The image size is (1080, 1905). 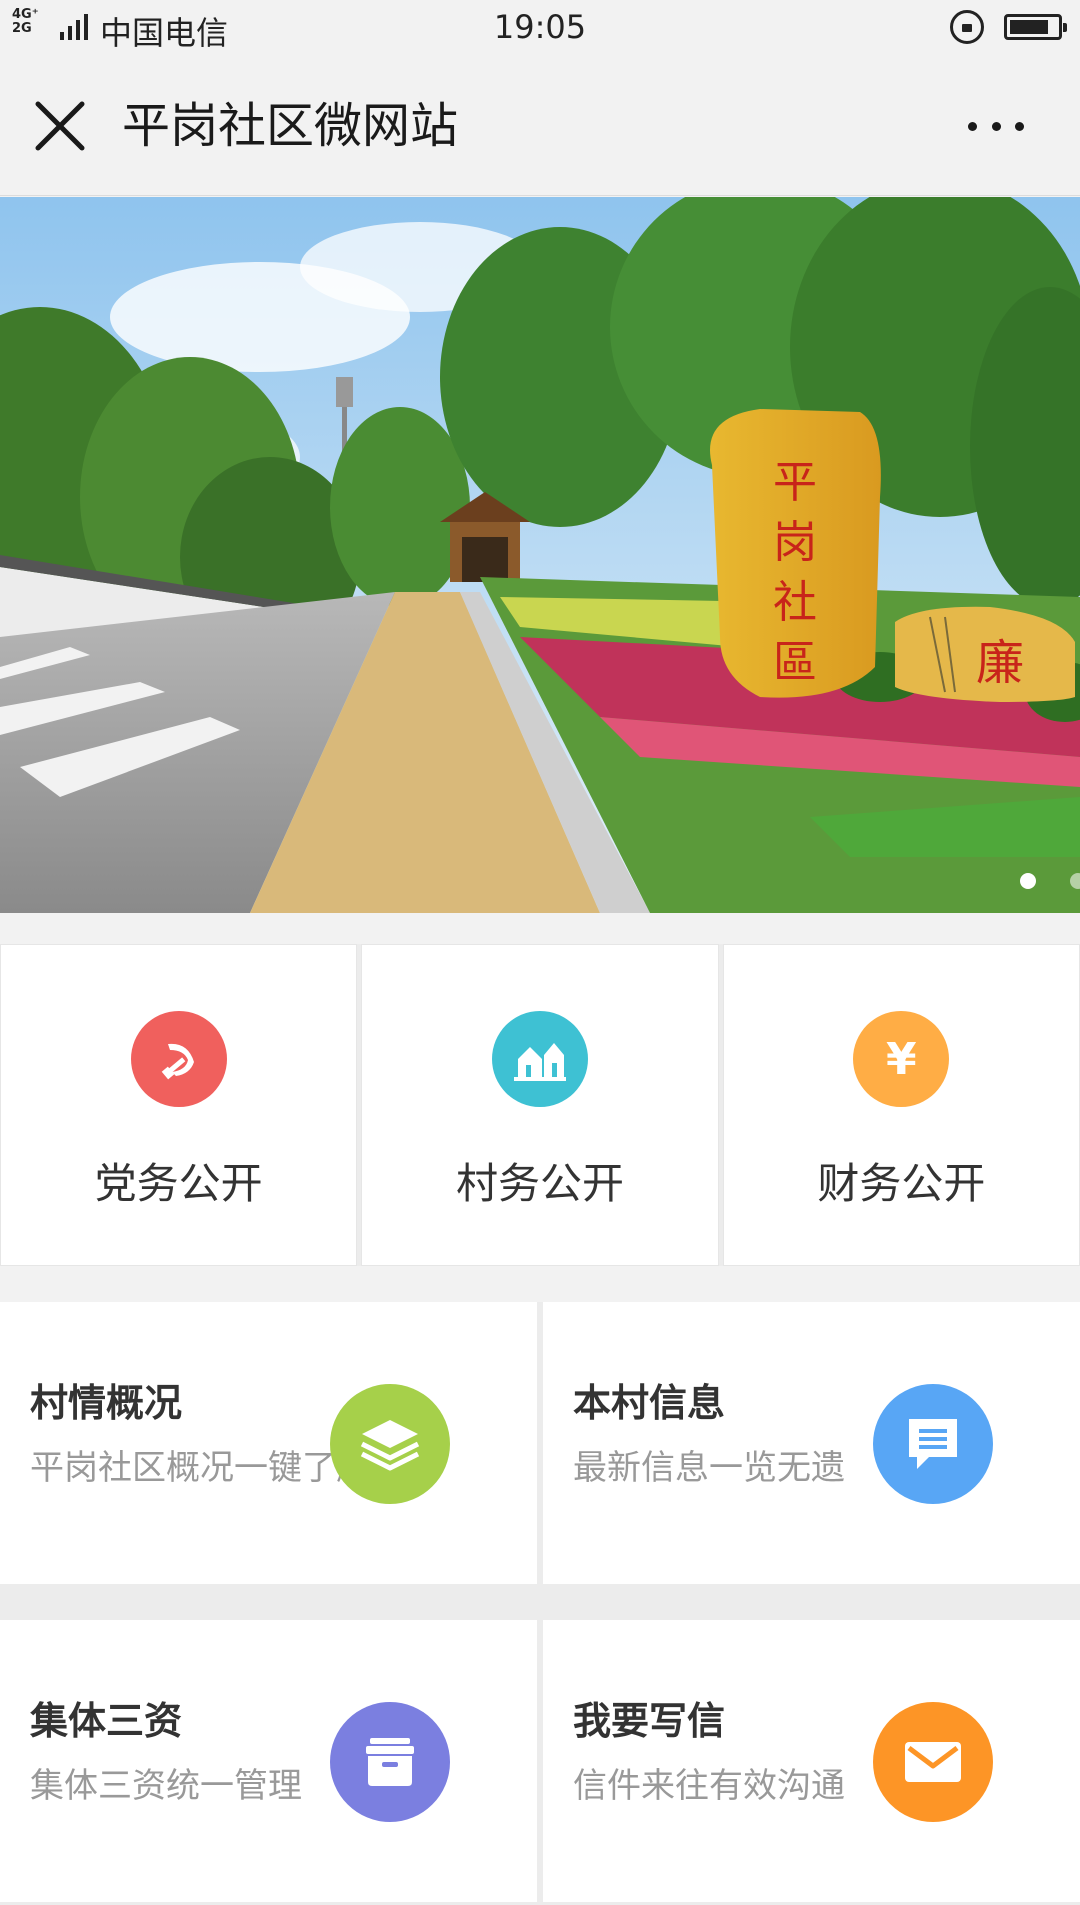 What do you see at coordinates (795, 482) in the screenshot?
I see `stone-char-1: 平` at bounding box center [795, 482].